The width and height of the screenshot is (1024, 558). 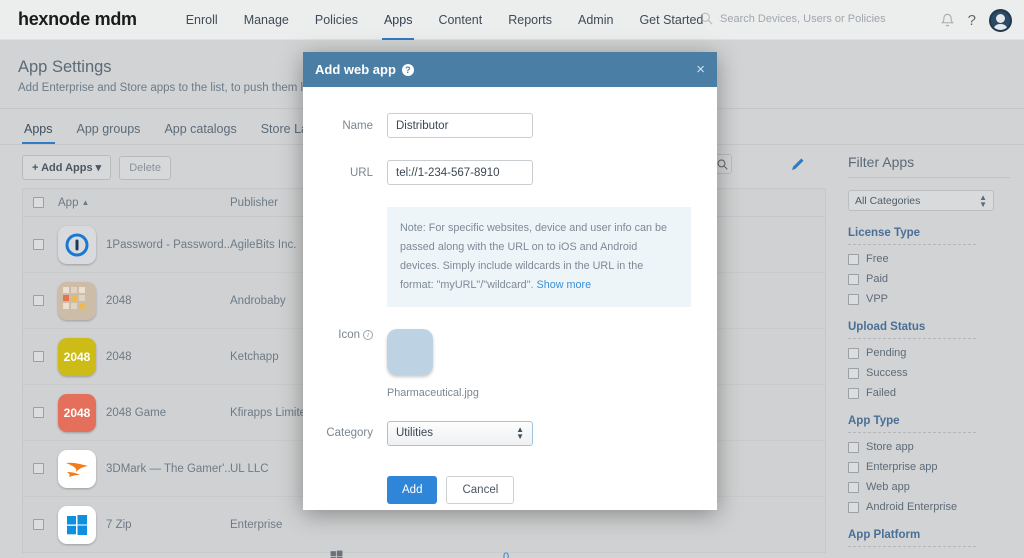 What do you see at coordinates (520, 433) in the screenshot?
I see `chevron-updown-icon: ▲ ▼` at bounding box center [520, 433].